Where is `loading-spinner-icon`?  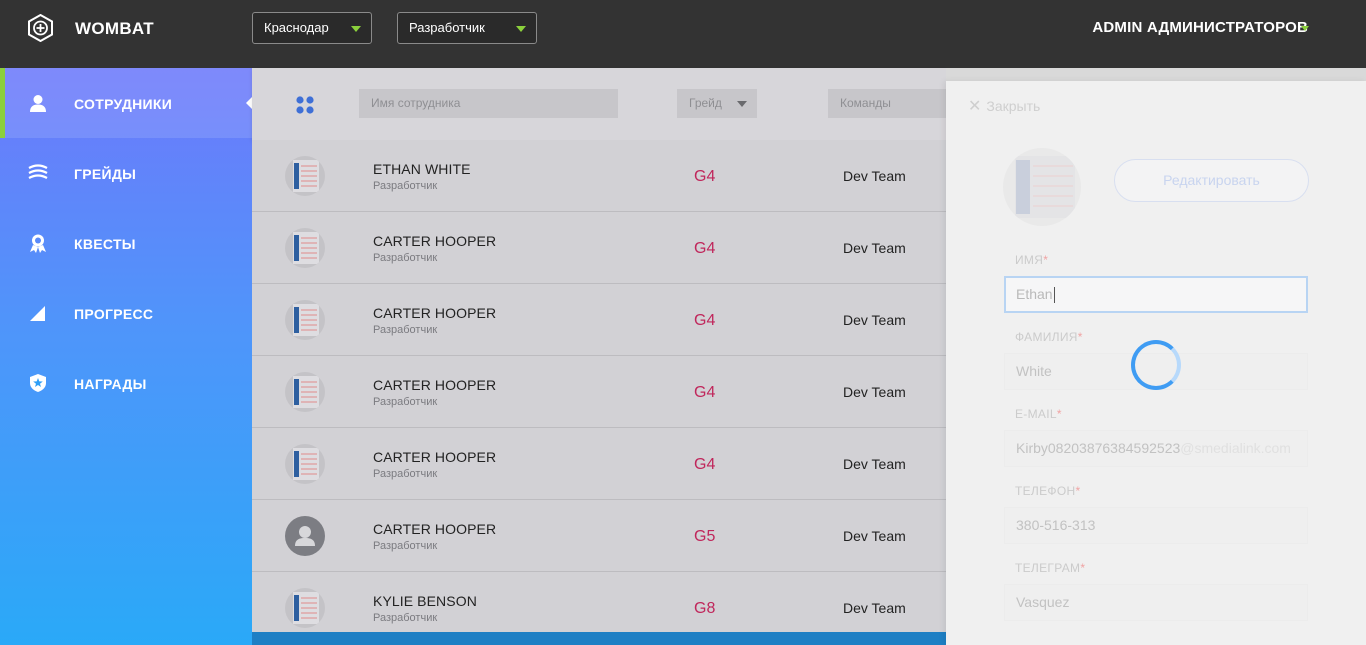
loading-spinner-icon is located at coordinates (1156, 365).